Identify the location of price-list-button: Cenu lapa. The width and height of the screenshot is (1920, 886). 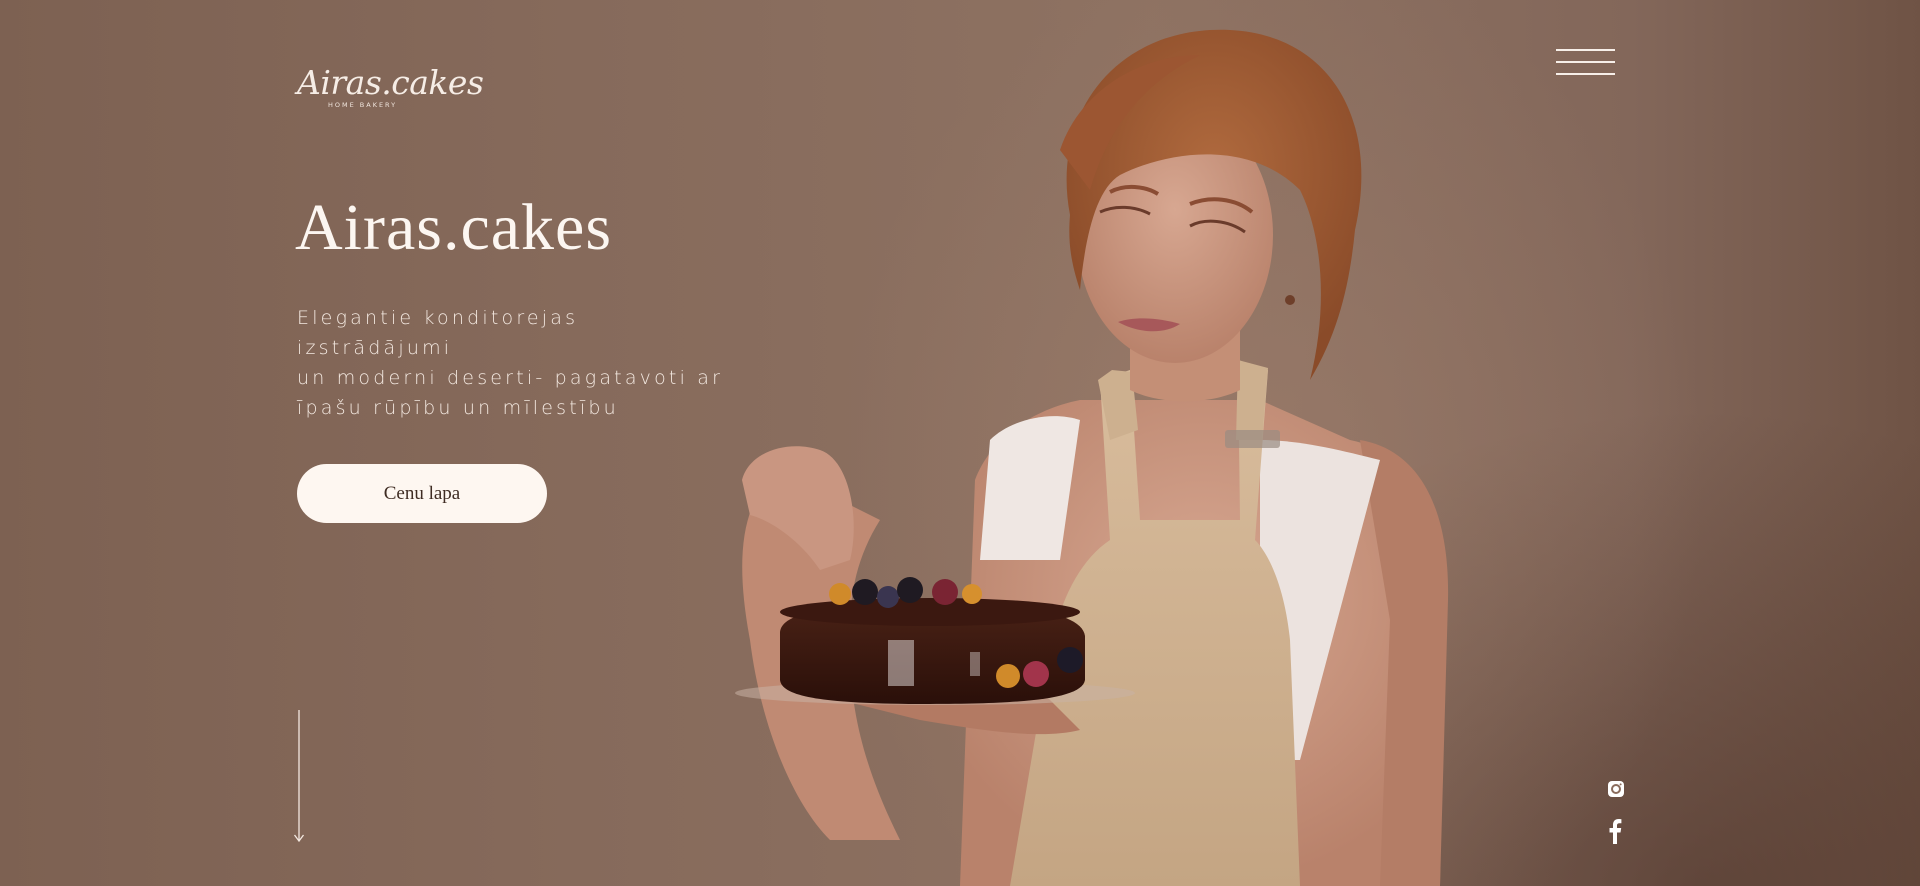
(422, 493).